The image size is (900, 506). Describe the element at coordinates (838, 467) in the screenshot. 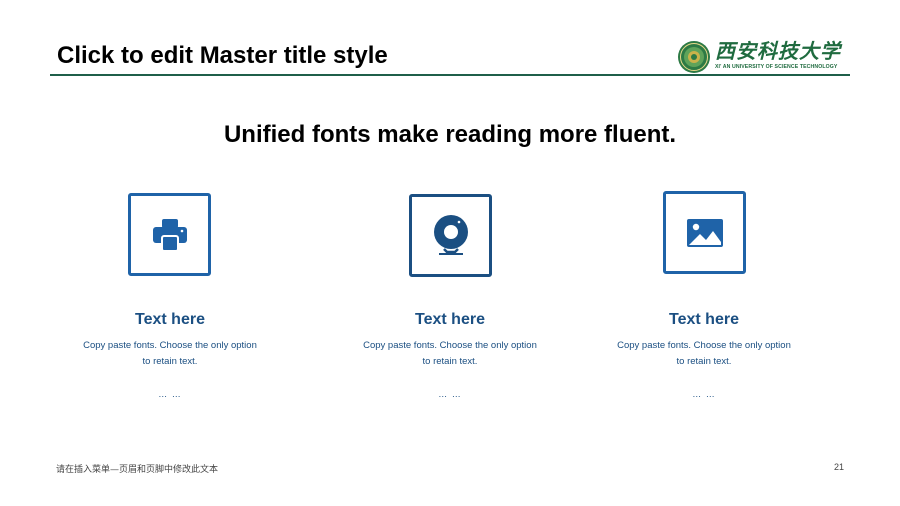

I see `page-number: 21` at that location.